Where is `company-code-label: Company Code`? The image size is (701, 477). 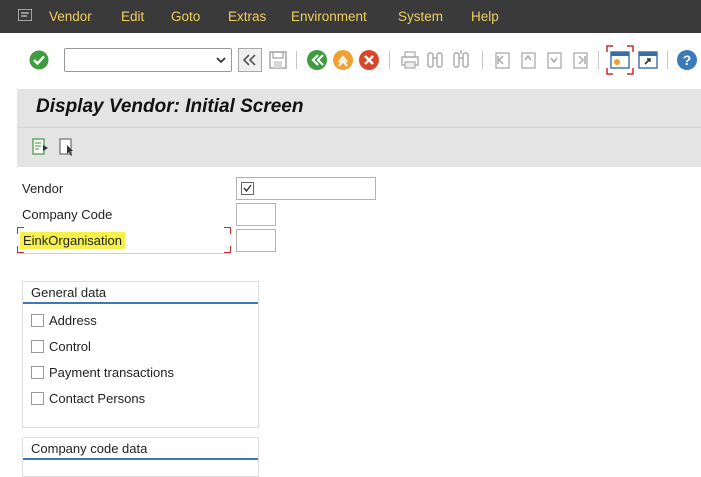 company-code-label: Company Code is located at coordinates (67, 214).